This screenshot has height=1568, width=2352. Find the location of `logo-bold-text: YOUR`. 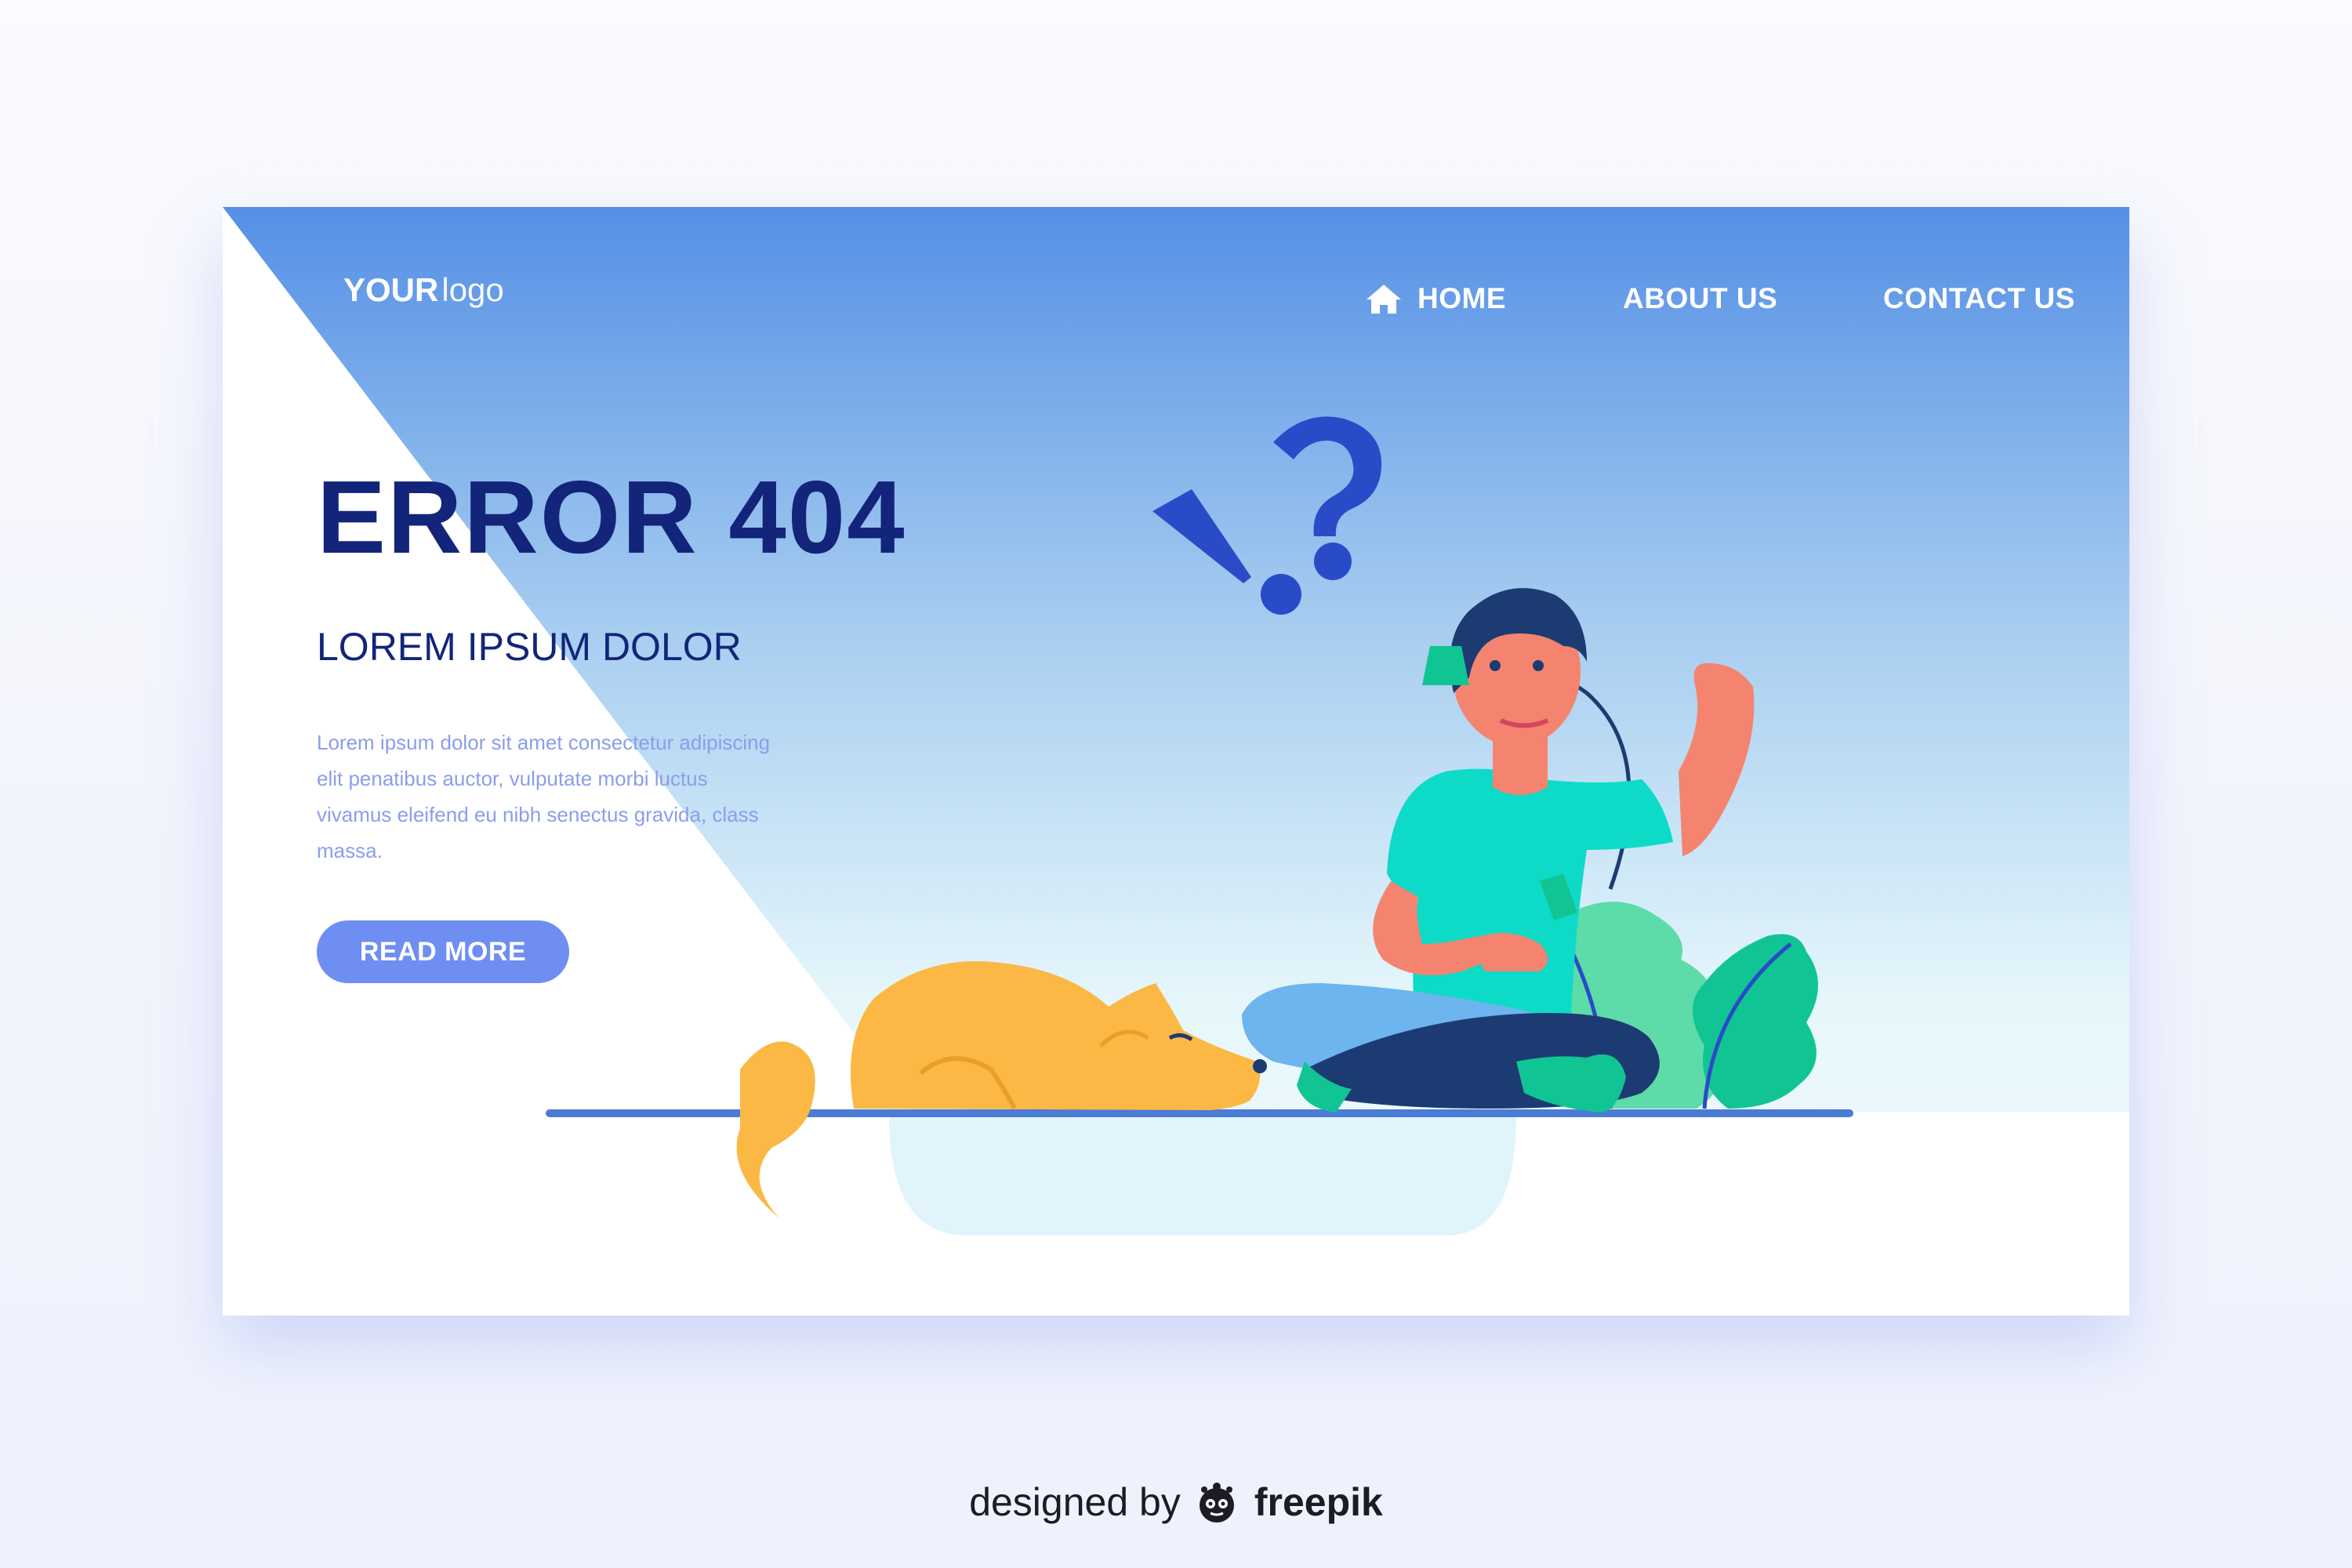

logo-bold-text: YOUR is located at coordinates (391, 289).